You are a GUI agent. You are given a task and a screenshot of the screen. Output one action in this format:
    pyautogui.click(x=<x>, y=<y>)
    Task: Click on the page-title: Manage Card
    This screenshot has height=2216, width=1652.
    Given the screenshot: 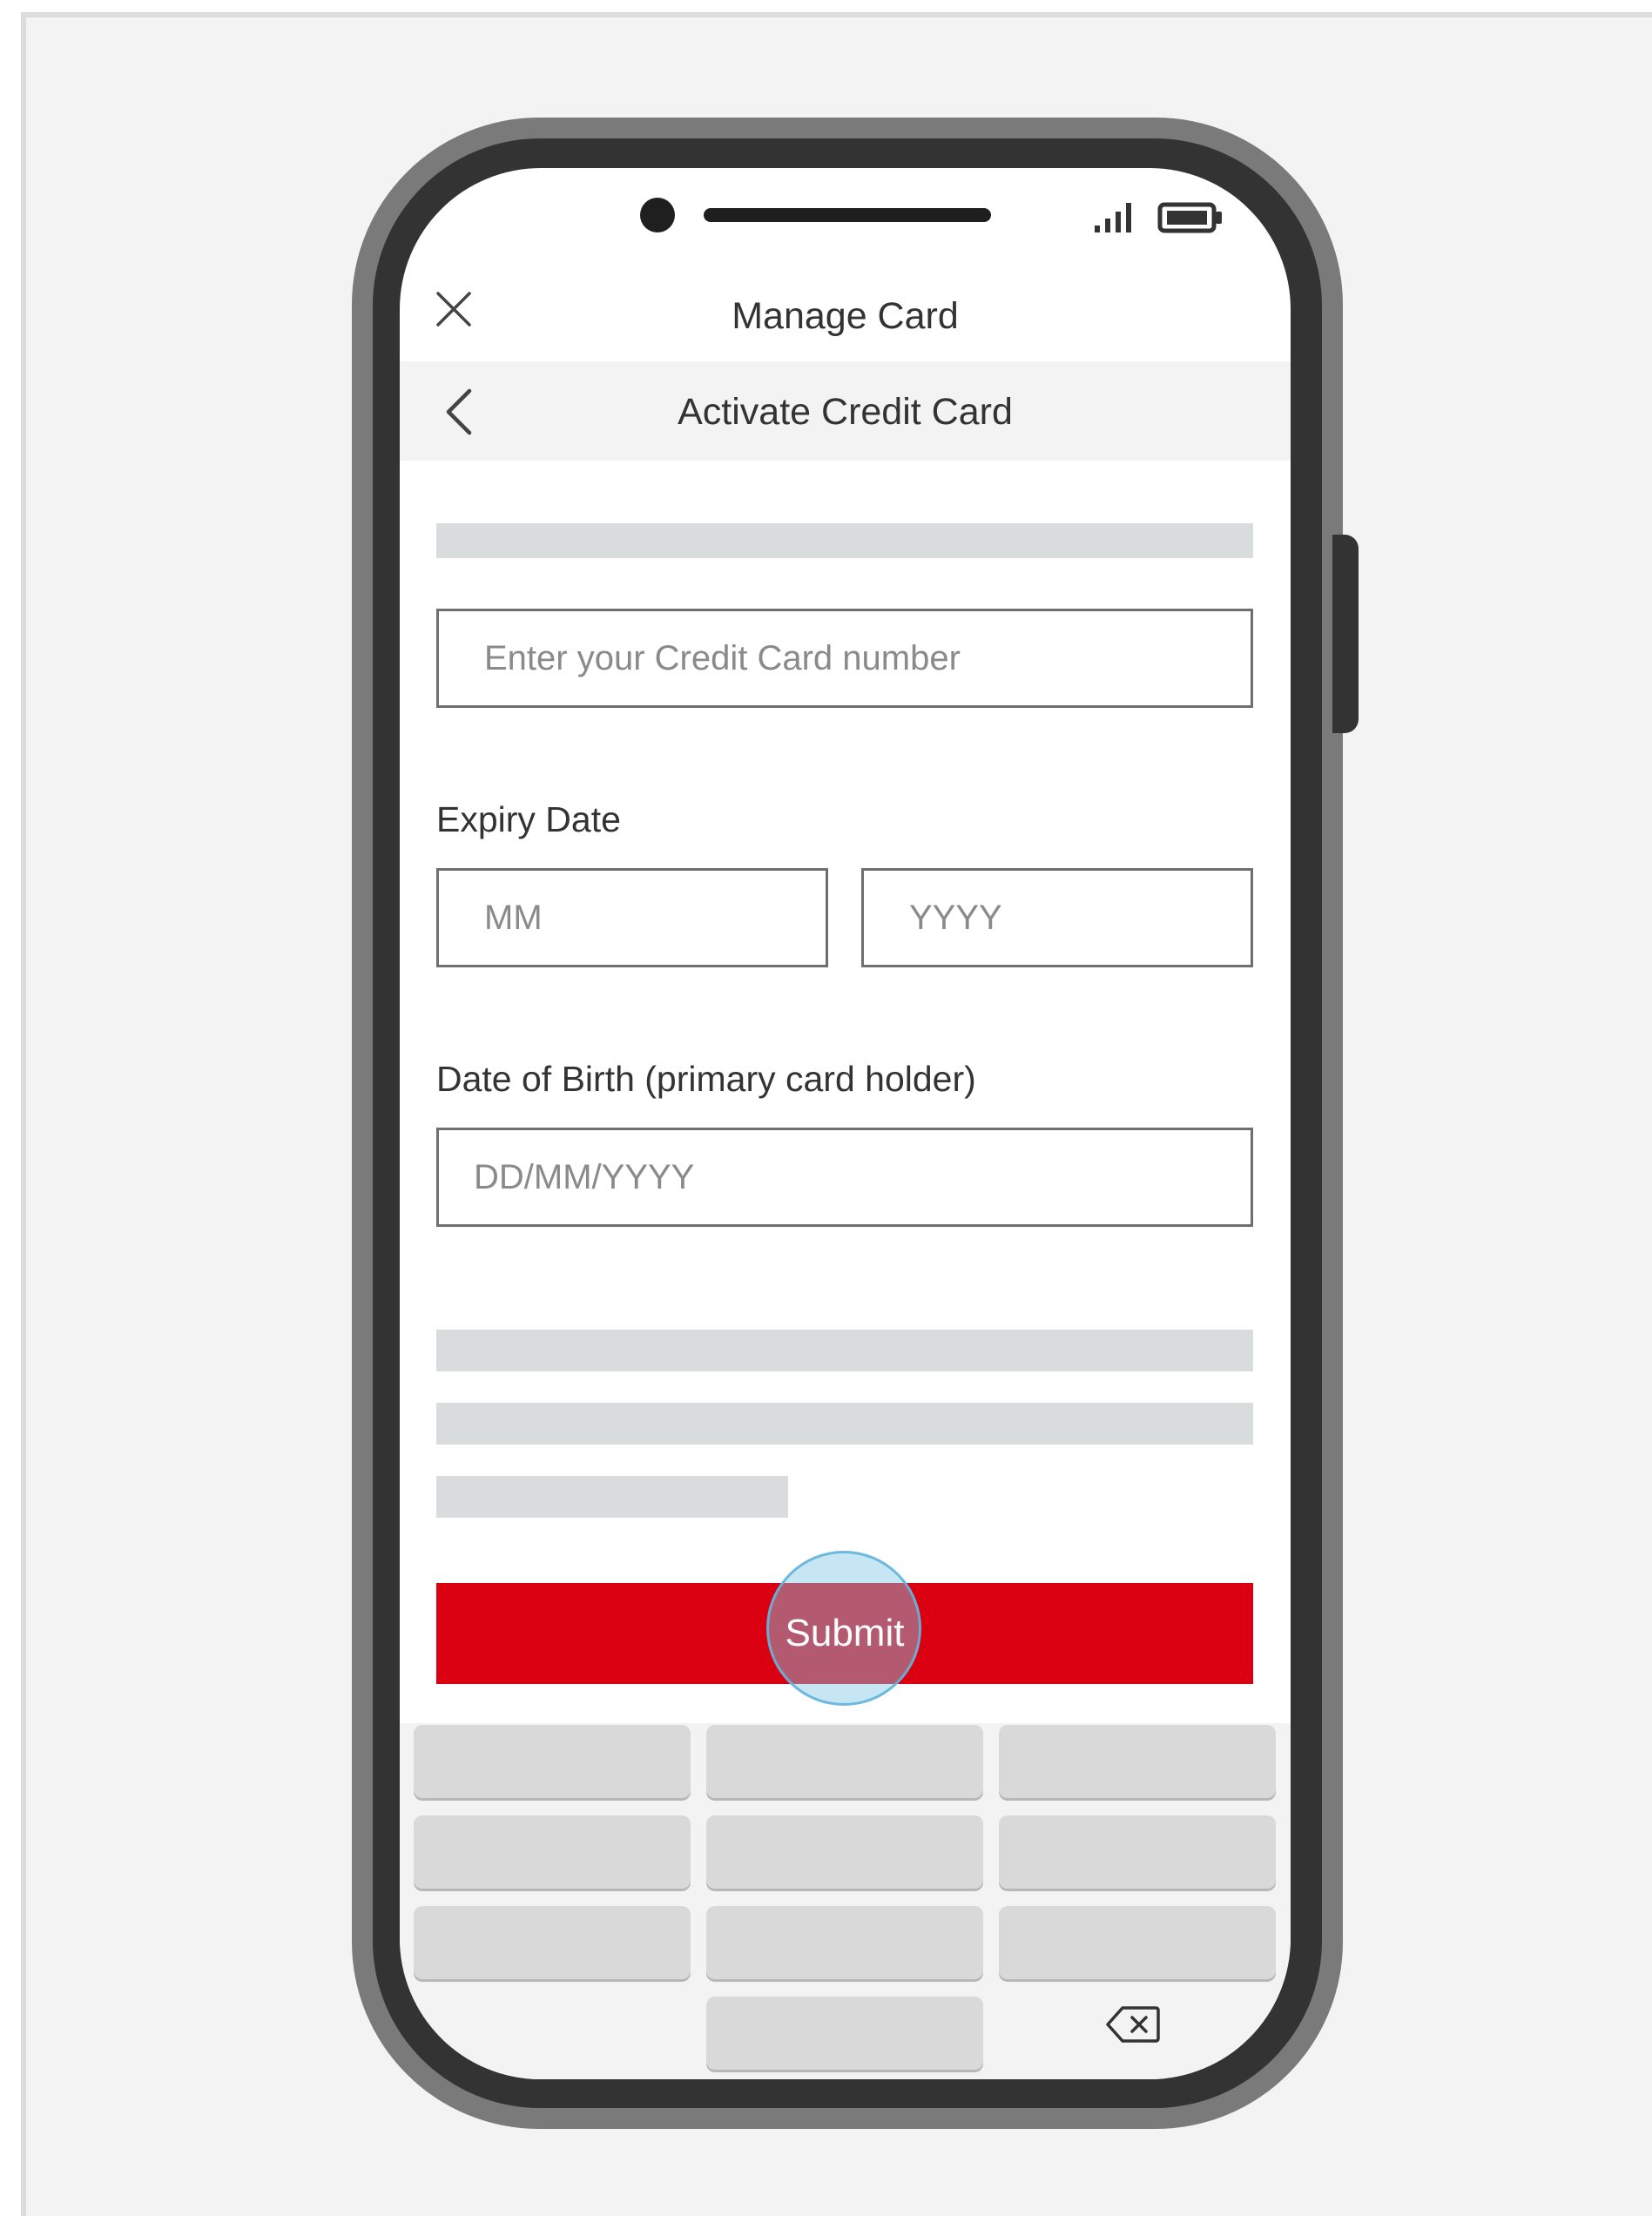 What is the action you would take?
    pyautogui.click(x=845, y=316)
    